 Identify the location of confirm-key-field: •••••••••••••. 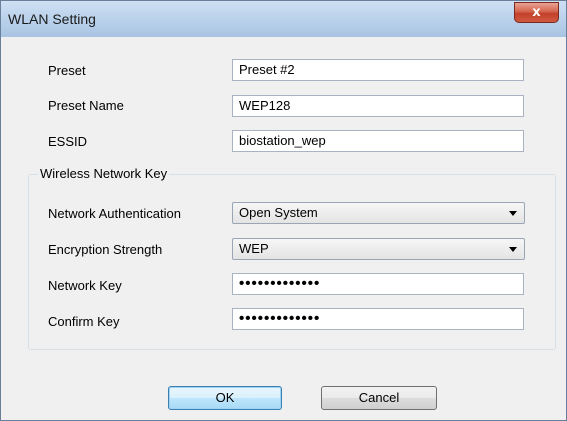
(378, 319).